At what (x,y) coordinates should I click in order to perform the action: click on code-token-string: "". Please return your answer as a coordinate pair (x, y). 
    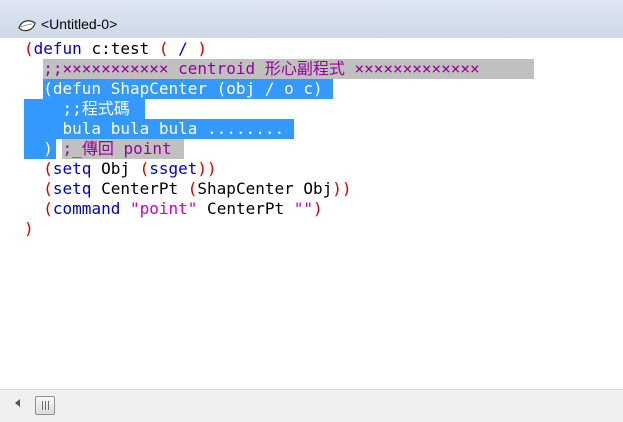
    Looking at the image, I should click on (303, 208).